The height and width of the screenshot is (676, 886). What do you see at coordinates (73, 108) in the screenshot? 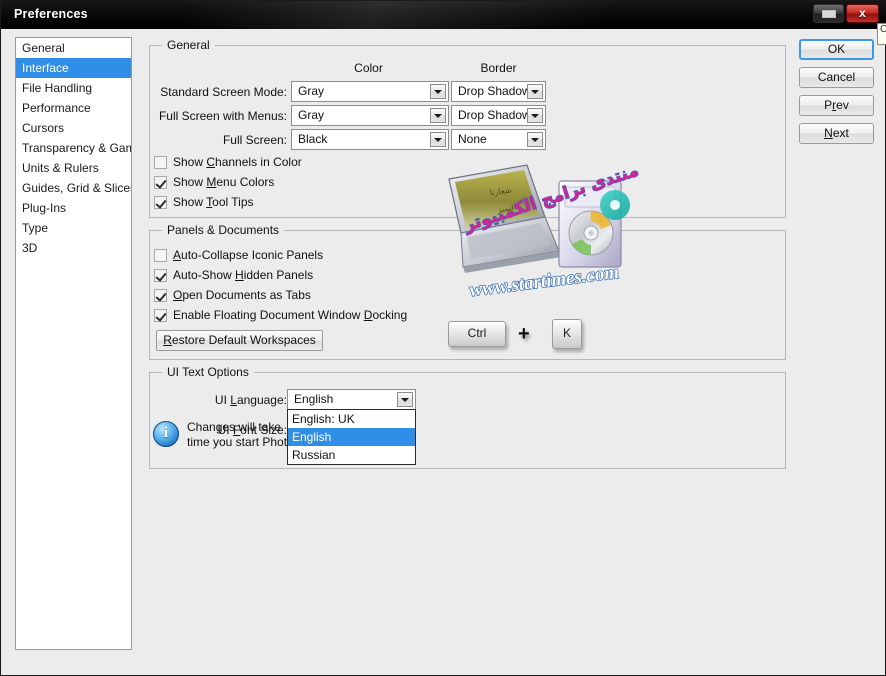
I see `sidebar-item-performance: Performance` at bounding box center [73, 108].